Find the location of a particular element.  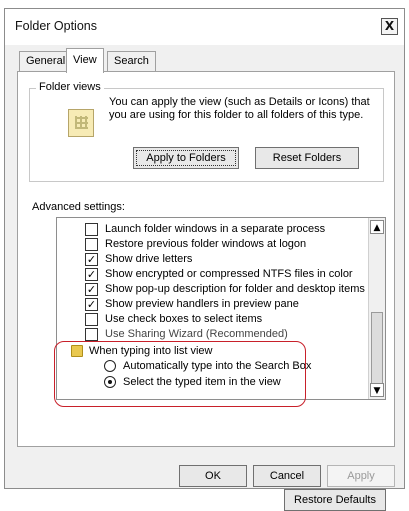

apply-to-folders-button: Apply to Folders is located at coordinates (186, 158).